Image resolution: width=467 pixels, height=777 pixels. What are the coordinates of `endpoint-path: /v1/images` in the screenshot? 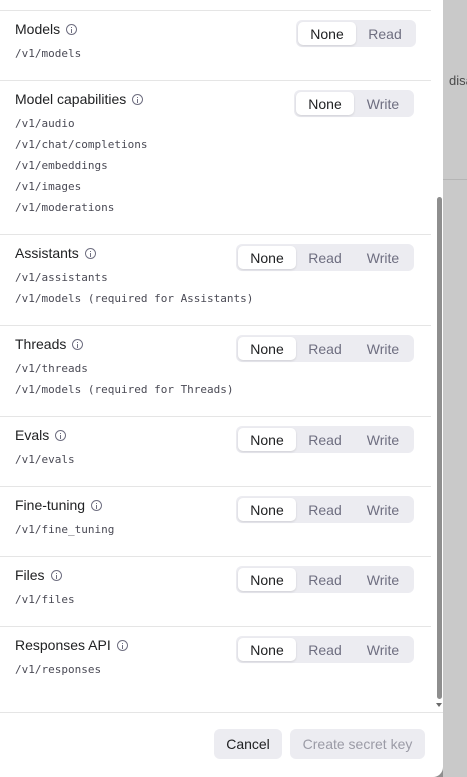 It's located at (48, 186).